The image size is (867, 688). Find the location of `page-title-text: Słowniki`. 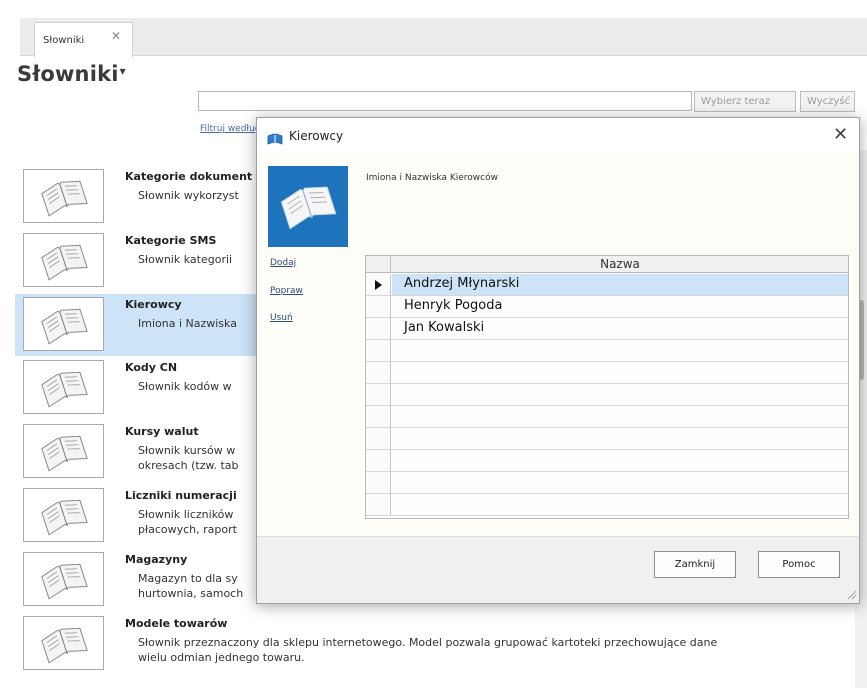

page-title-text: Słowniki is located at coordinates (68, 74).